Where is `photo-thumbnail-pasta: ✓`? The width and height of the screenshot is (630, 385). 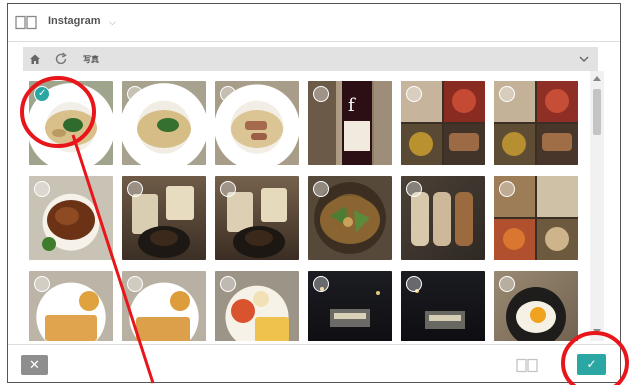
photo-thumbnail-pasta: ✓ is located at coordinates (71, 123).